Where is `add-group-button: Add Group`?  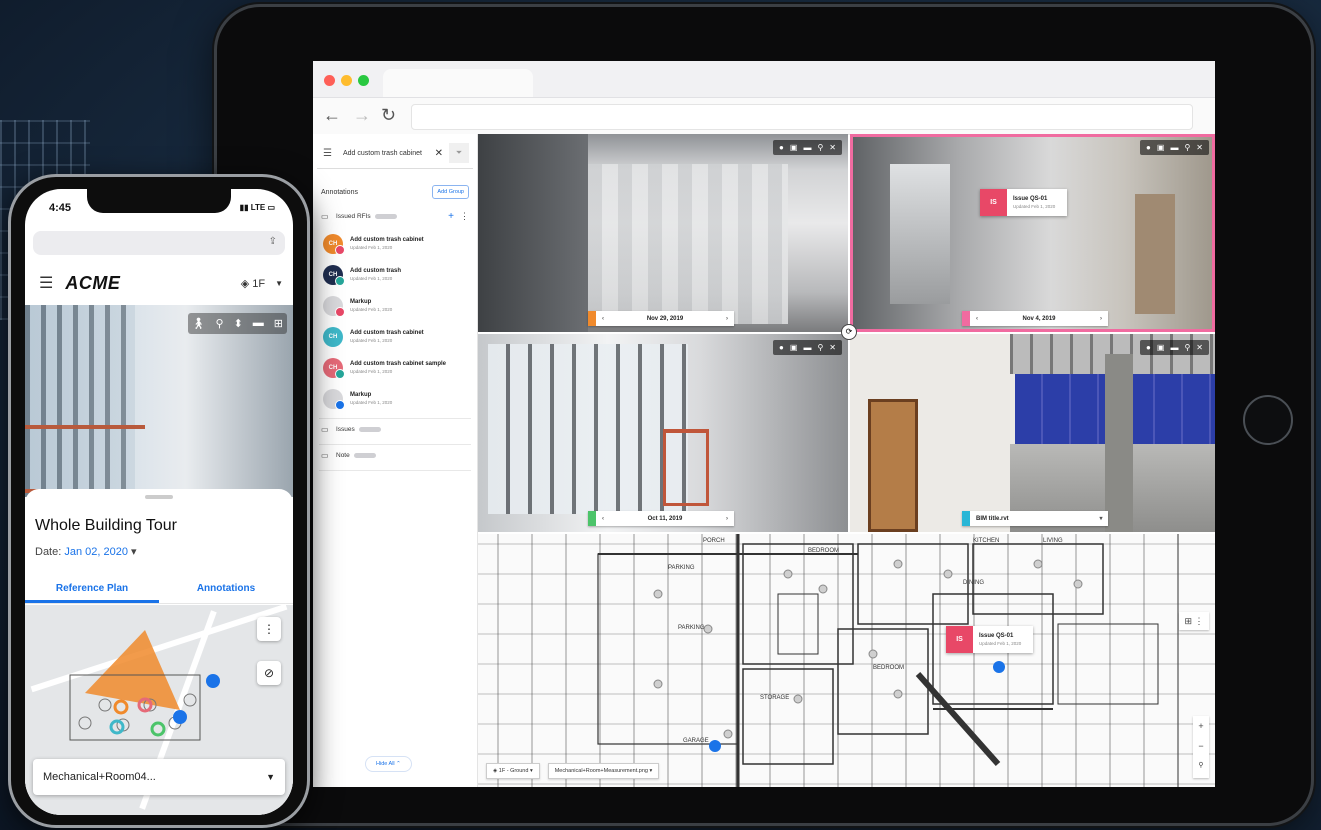 add-group-button: Add Group is located at coordinates (450, 192).